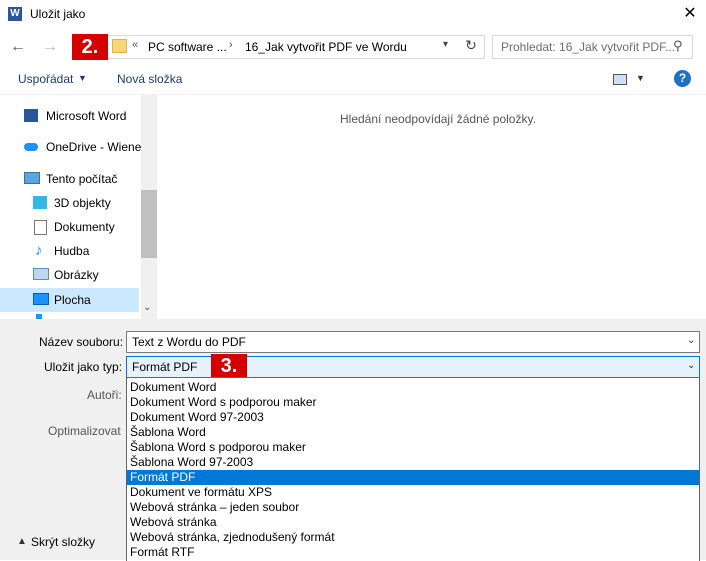 This screenshot has height=561, width=706. I want to click on nav-item-label: Plocha, so click(72, 300).